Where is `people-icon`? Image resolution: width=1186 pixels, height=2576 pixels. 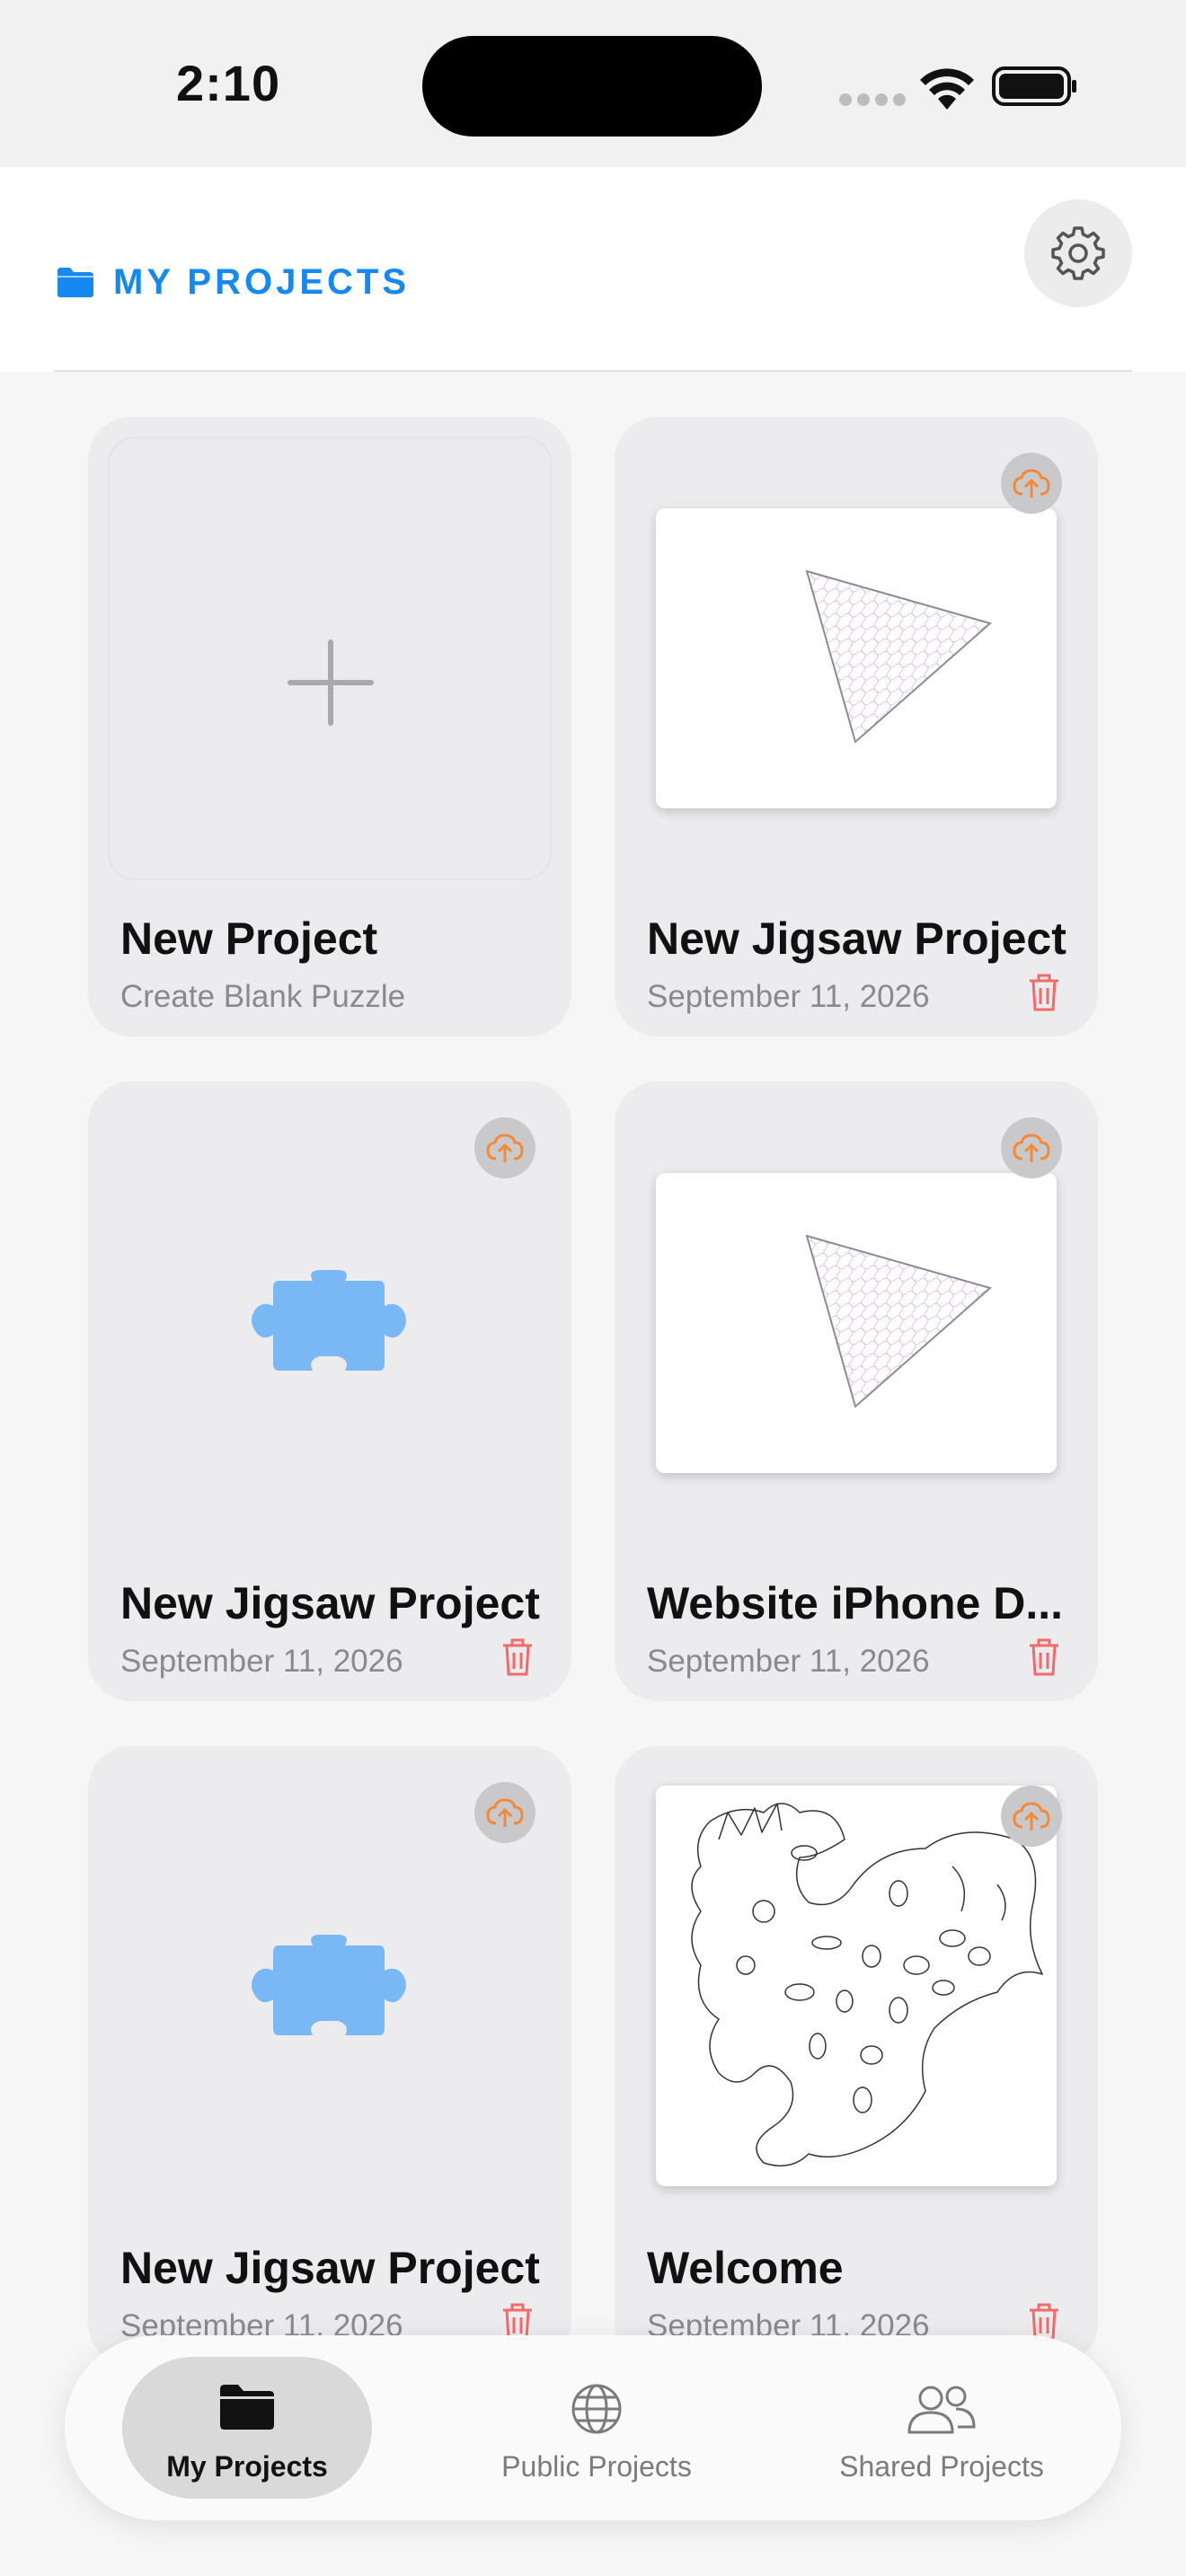
people-icon is located at coordinates (942, 2410).